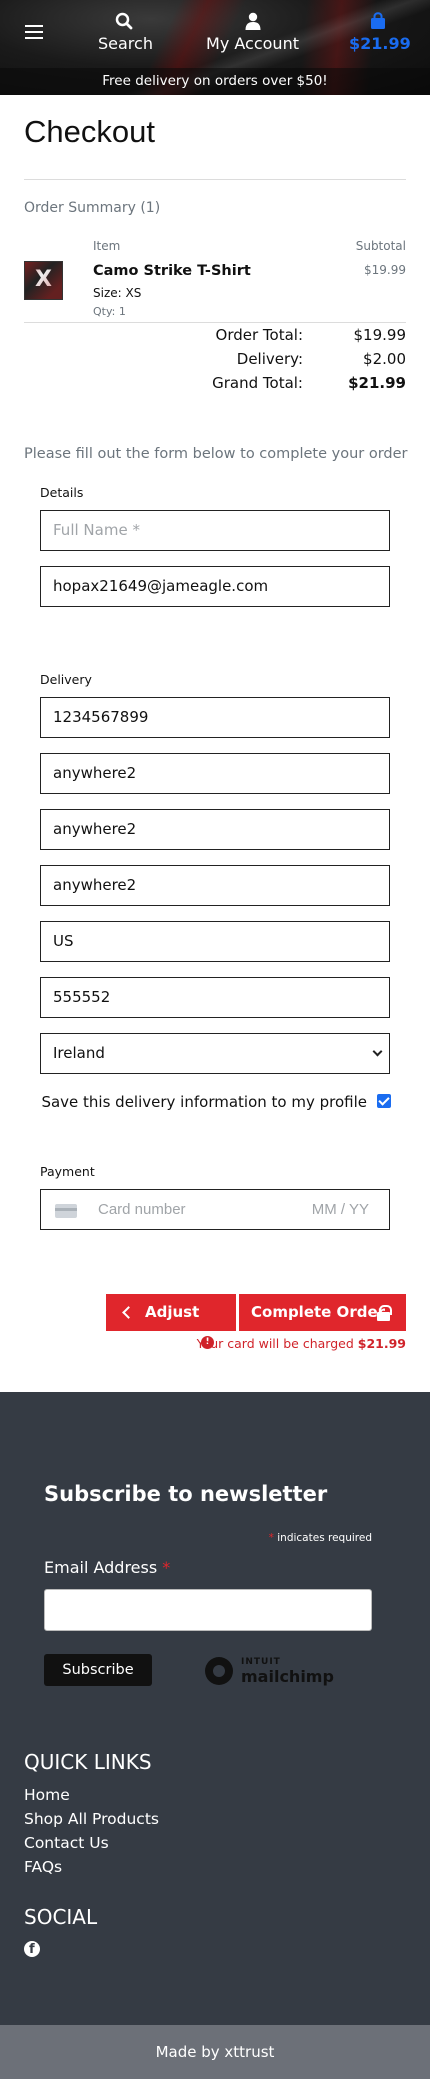 The width and height of the screenshot is (430, 2079). I want to click on order-total-label: Order Total:, so click(259, 335).